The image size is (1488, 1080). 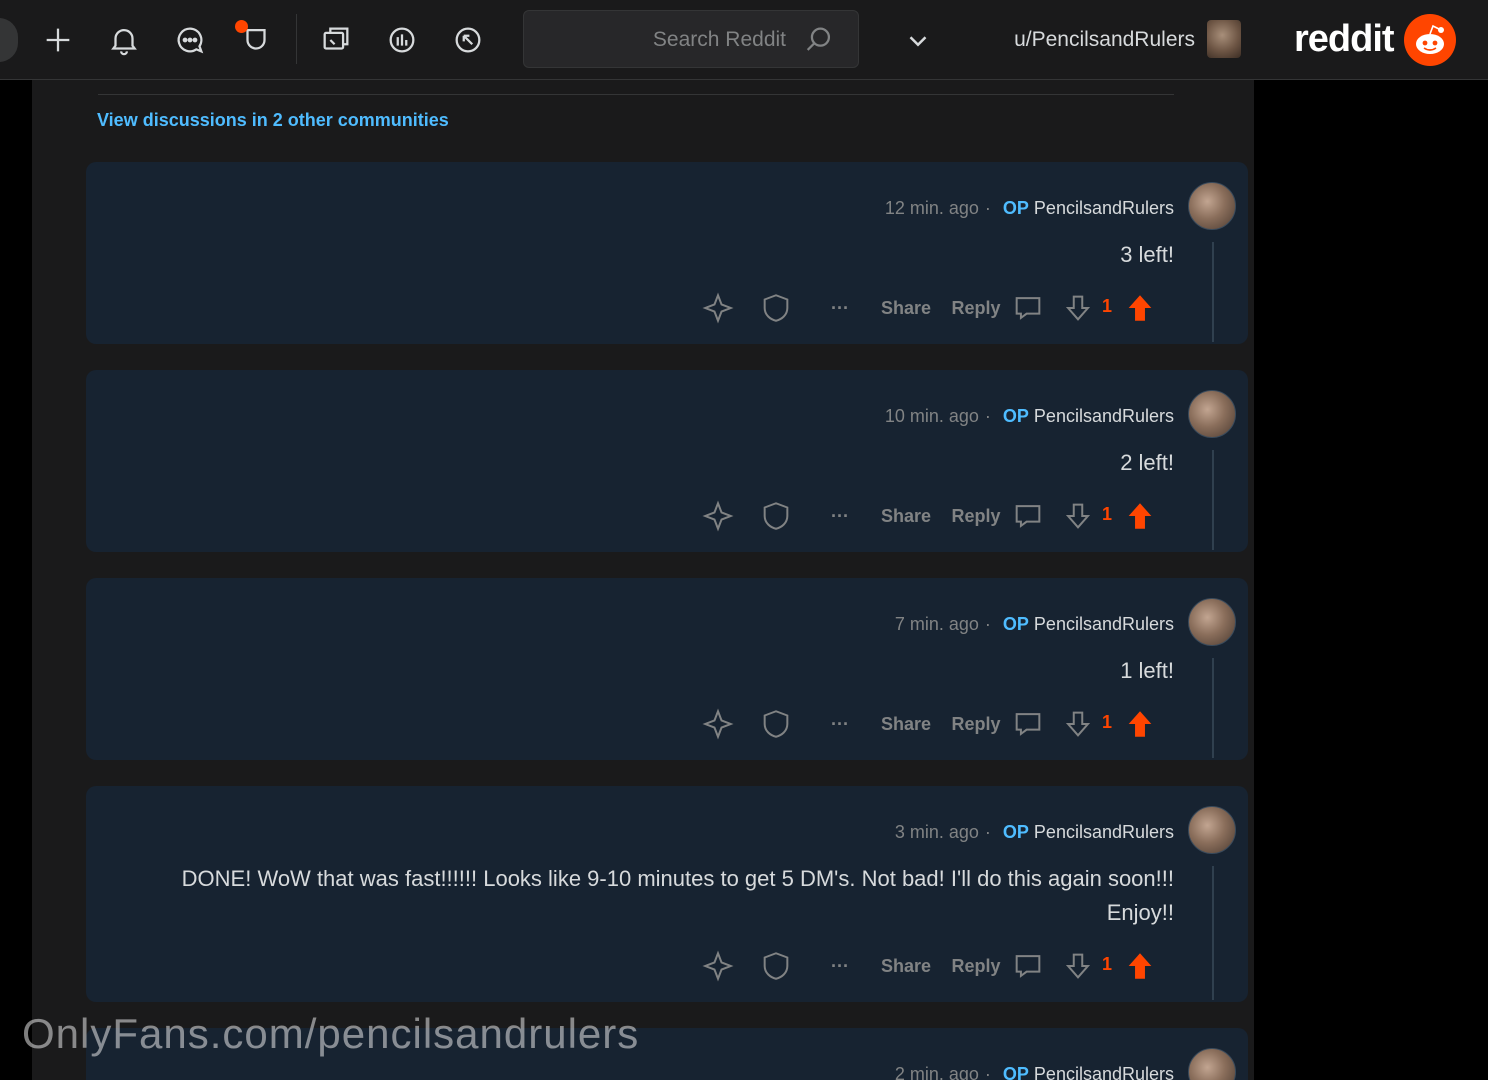 What do you see at coordinates (124, 40) in the screenshot?
I see `notification-icon` at bounding box center [124, 40].